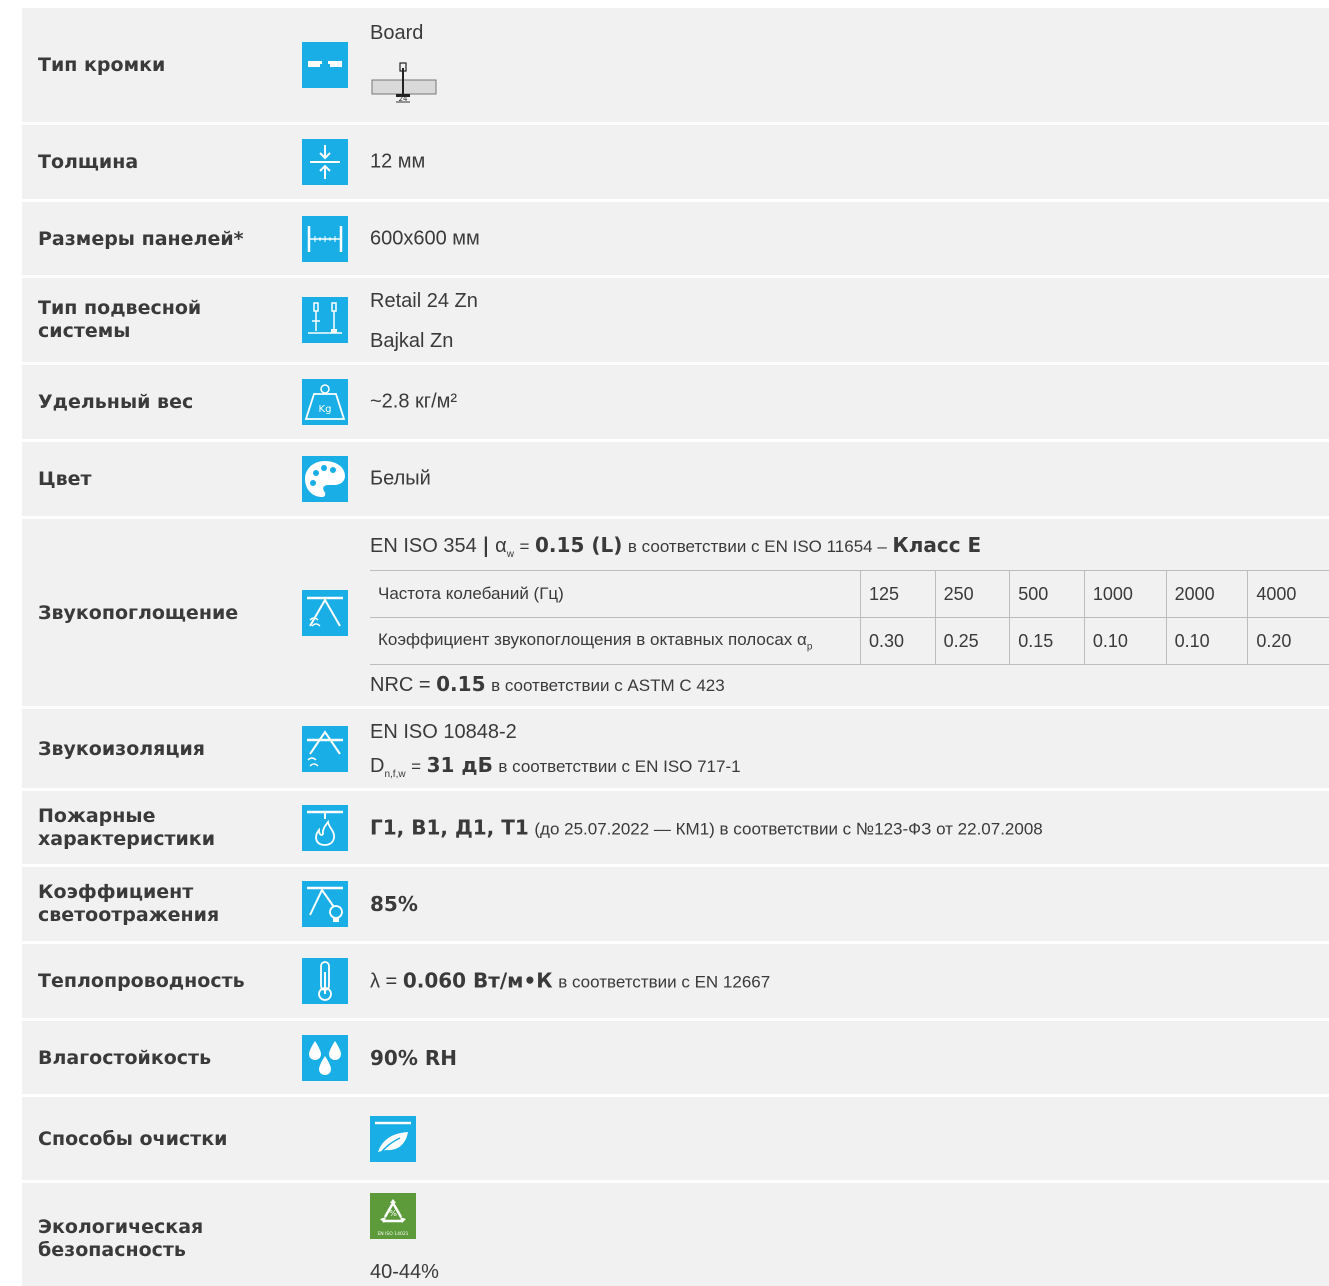 This screenshot has height=1286, width=1329. What do you see at coordinates (414, 401) in the screenshot?
I see `weight-value: ~2.8 кг/м²` at bounding box center [414, 401].